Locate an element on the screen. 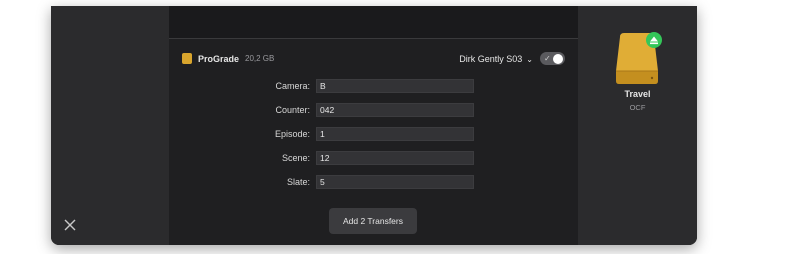 The height and width of the screenshot is (254, 800). field-row-slate: Slate: 5 is located at coordinates (373, 182).